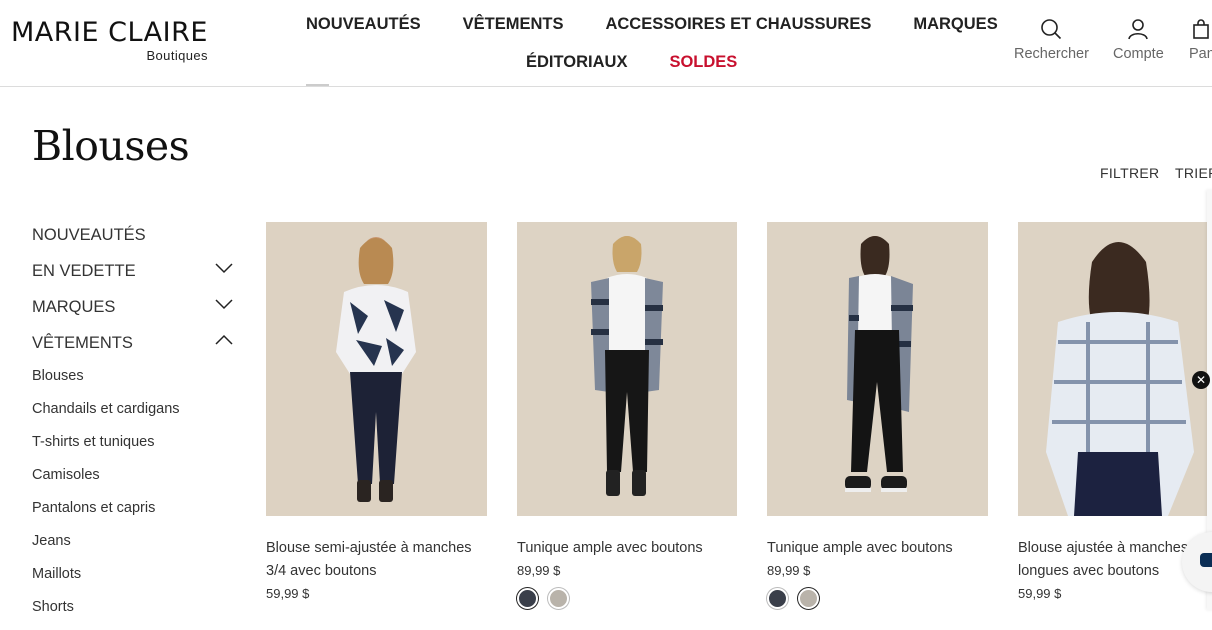  I want to click on sidebar-subitem-camisoles: Camisoles, so click(134, 481).